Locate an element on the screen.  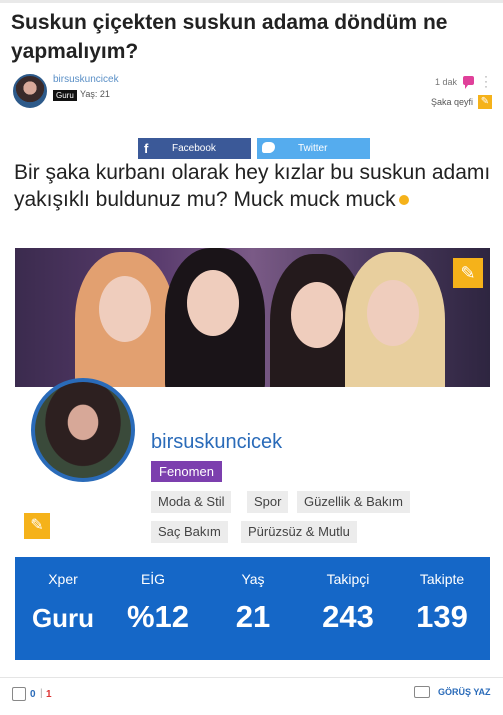
author-username: birsuskuncicek is located at coordinates (86, 79).